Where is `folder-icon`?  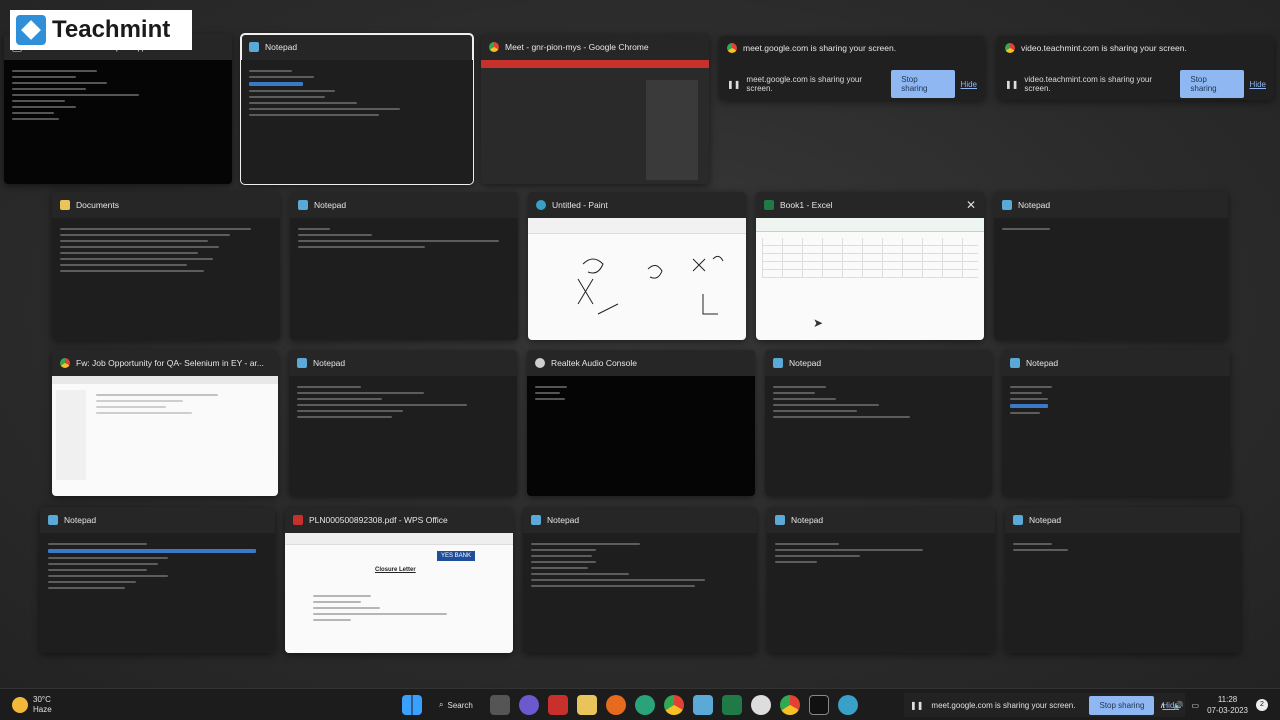
folder-icon is located at coordinates (65, 205).